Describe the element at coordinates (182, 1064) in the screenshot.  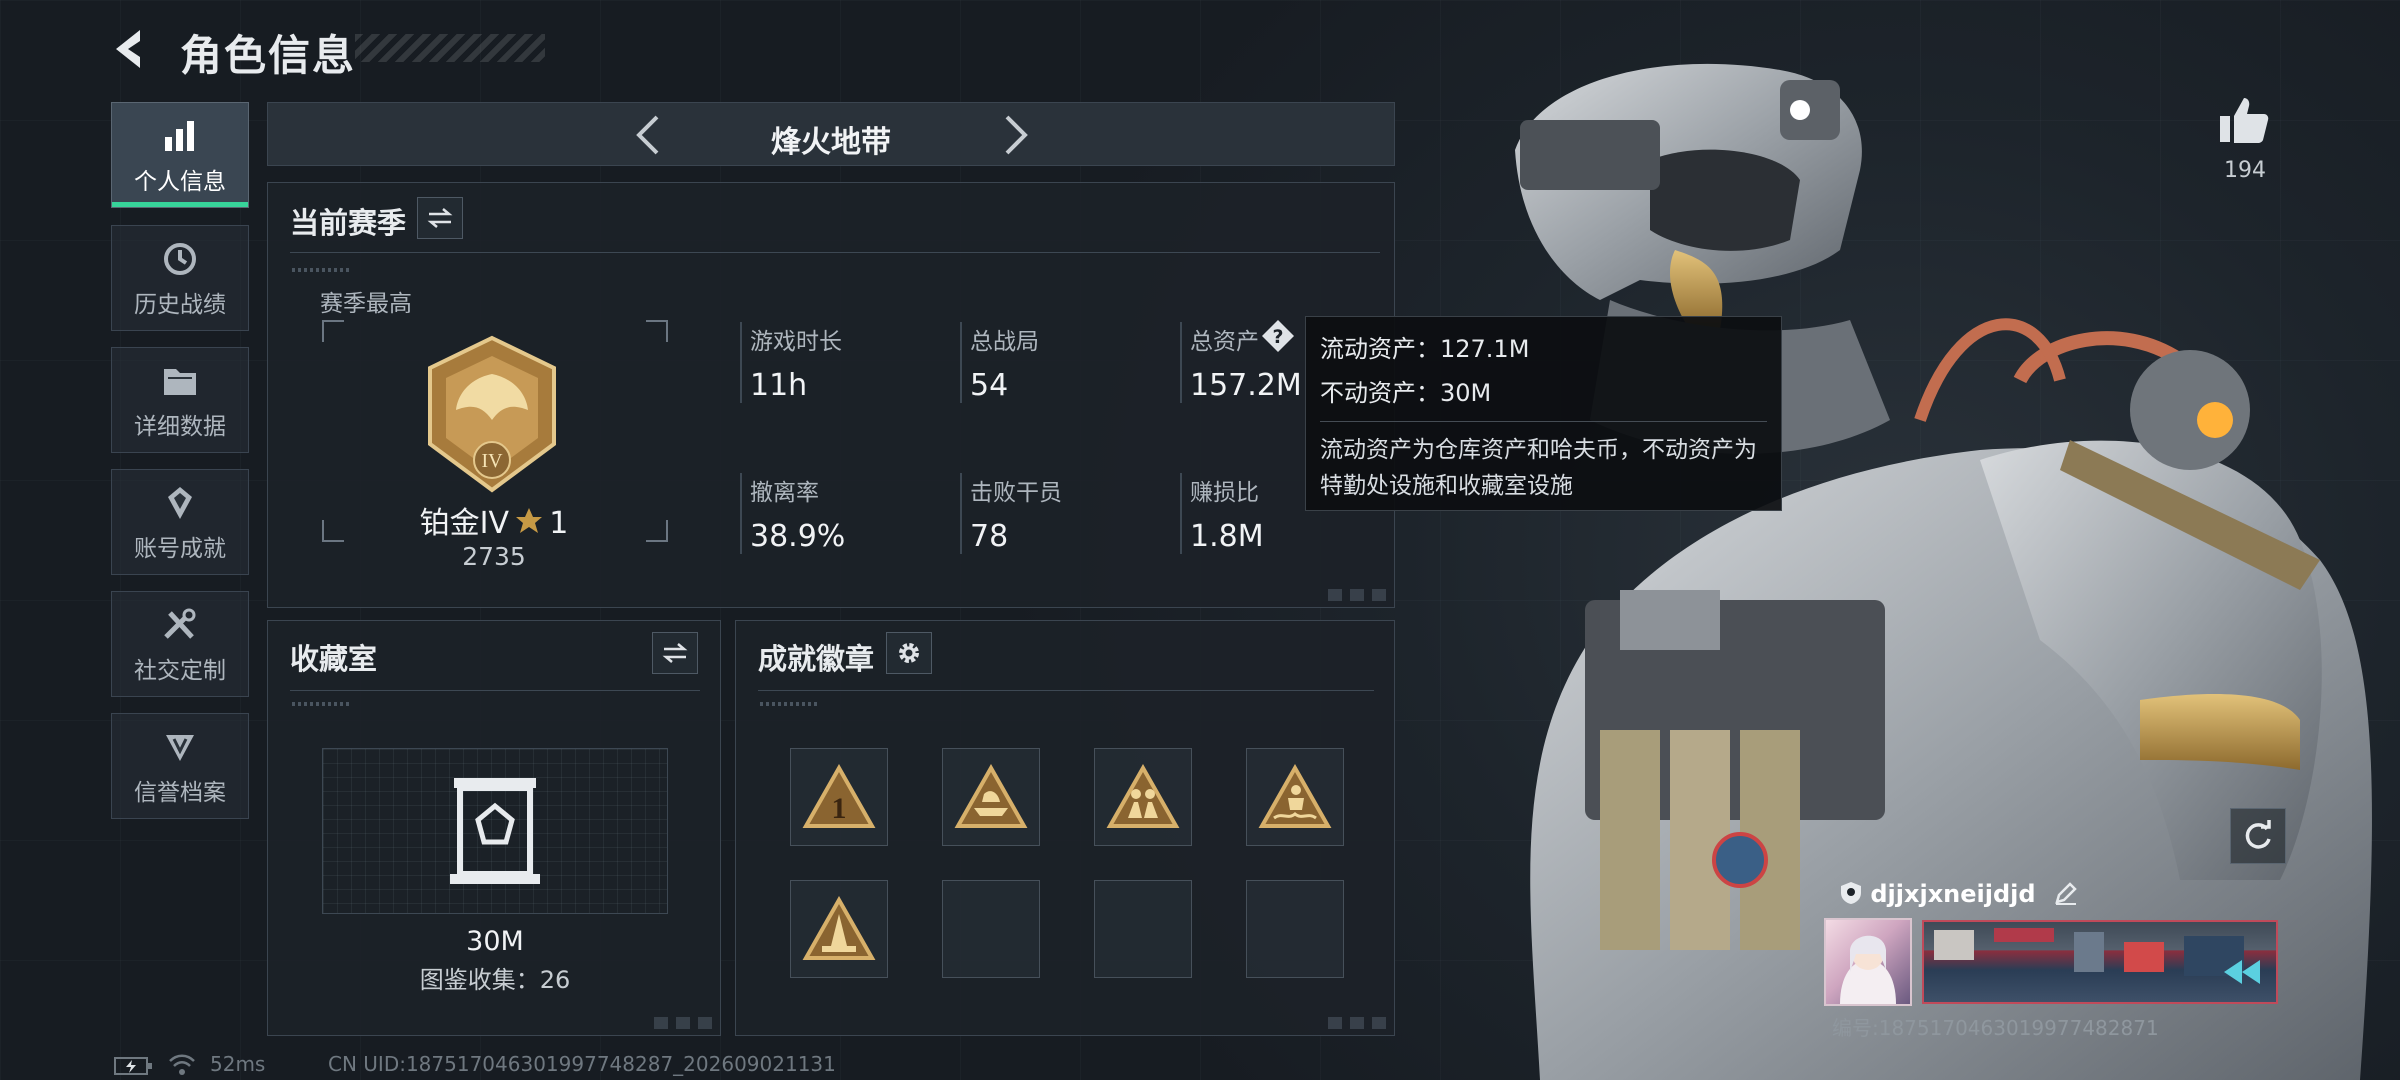
I see `wifi-icon` at that location.